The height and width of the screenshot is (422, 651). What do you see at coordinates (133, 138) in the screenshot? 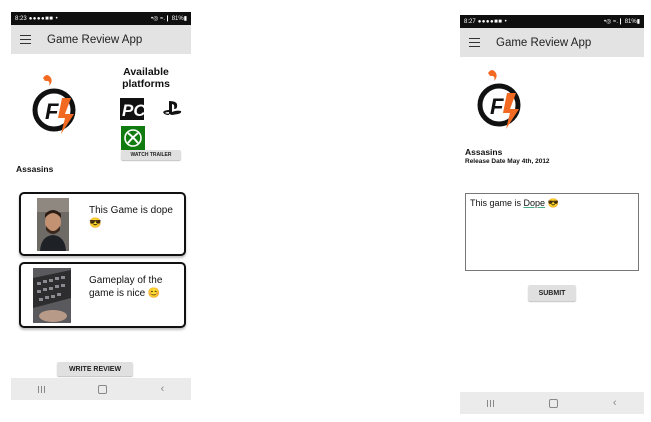
I see `xbox-icon` at bounding box center [133, 138].